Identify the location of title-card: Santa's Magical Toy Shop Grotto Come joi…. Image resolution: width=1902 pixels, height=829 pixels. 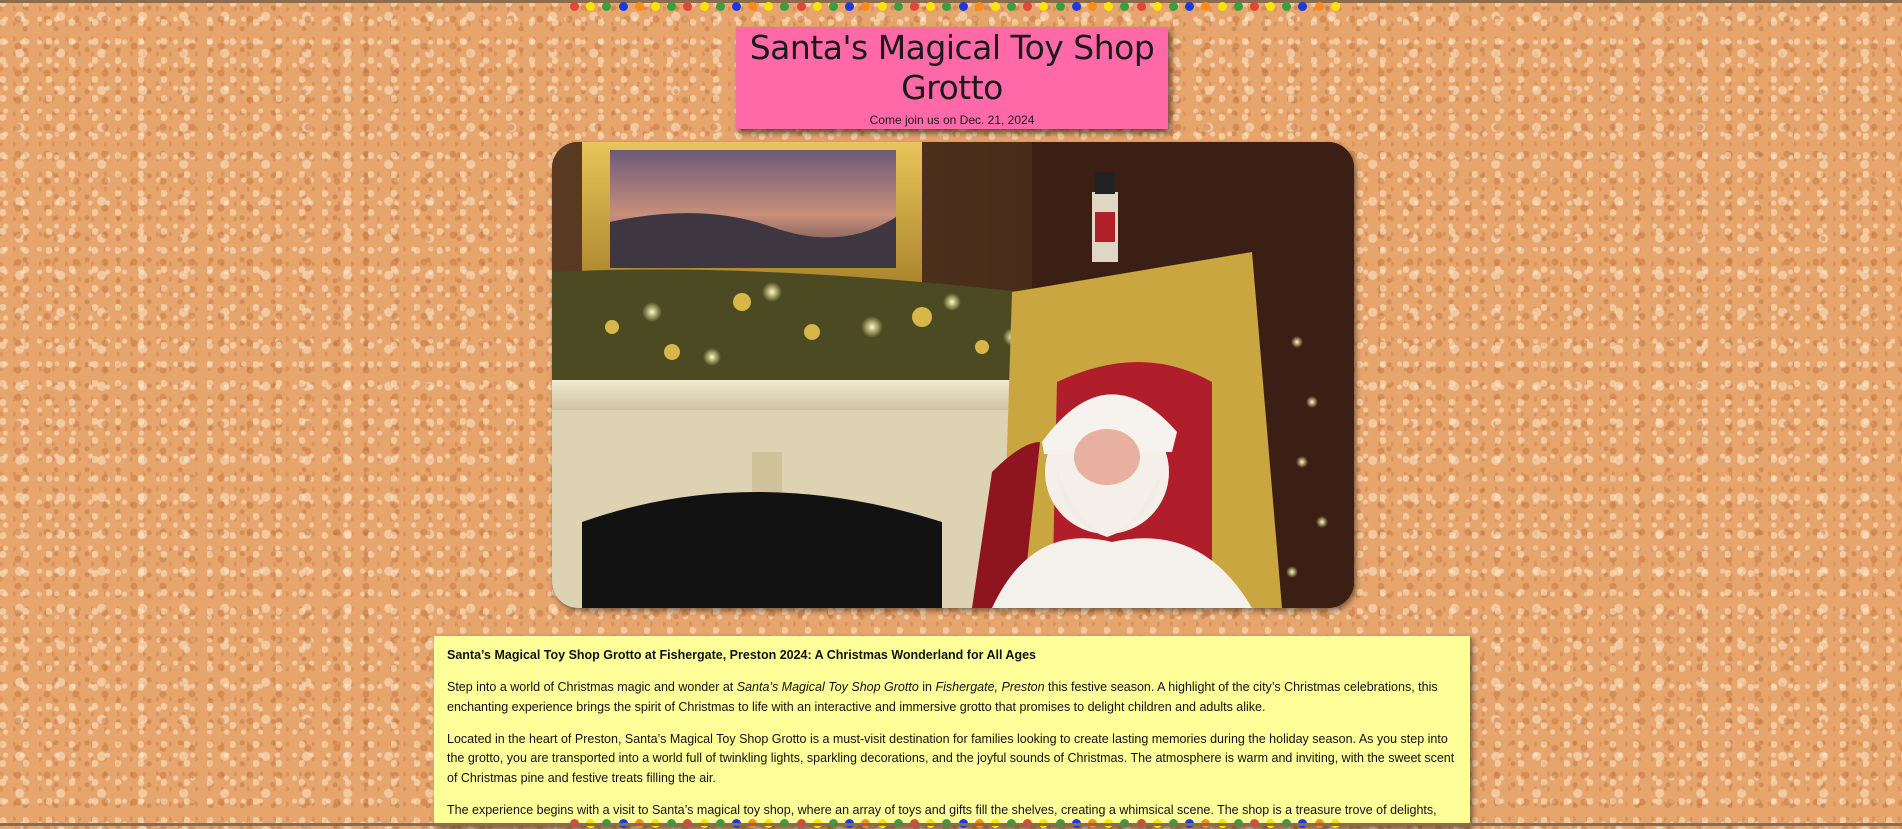
(952, 78).